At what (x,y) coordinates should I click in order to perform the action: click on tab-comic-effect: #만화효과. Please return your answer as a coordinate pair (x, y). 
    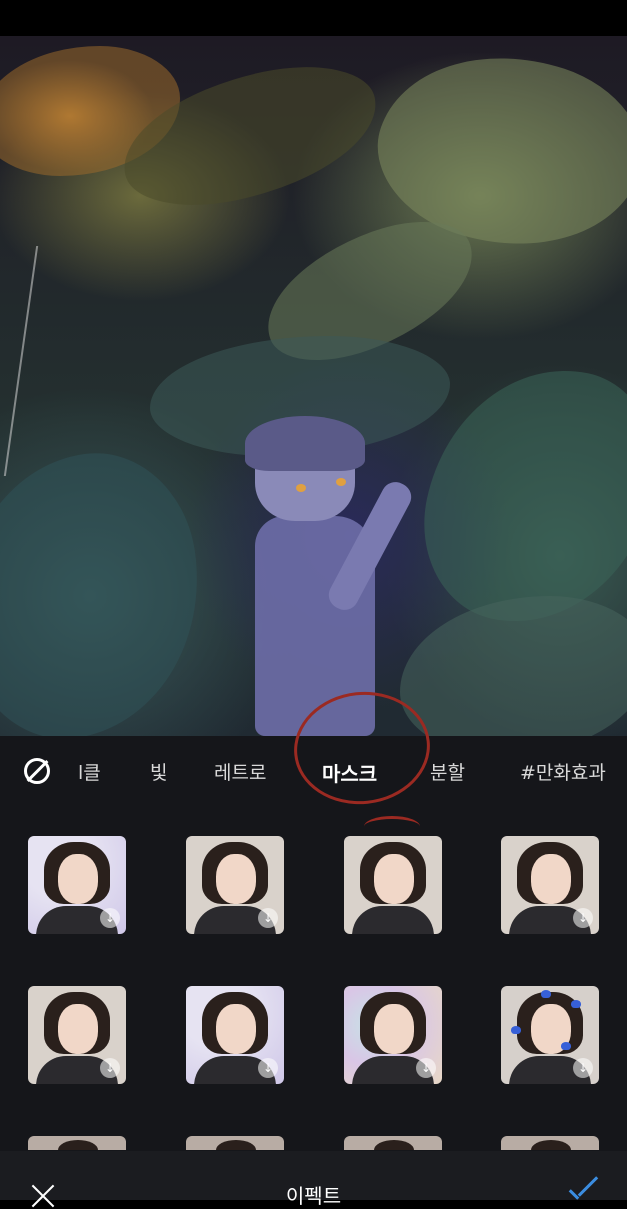
    Looking at the image, I should click on (563, 771).